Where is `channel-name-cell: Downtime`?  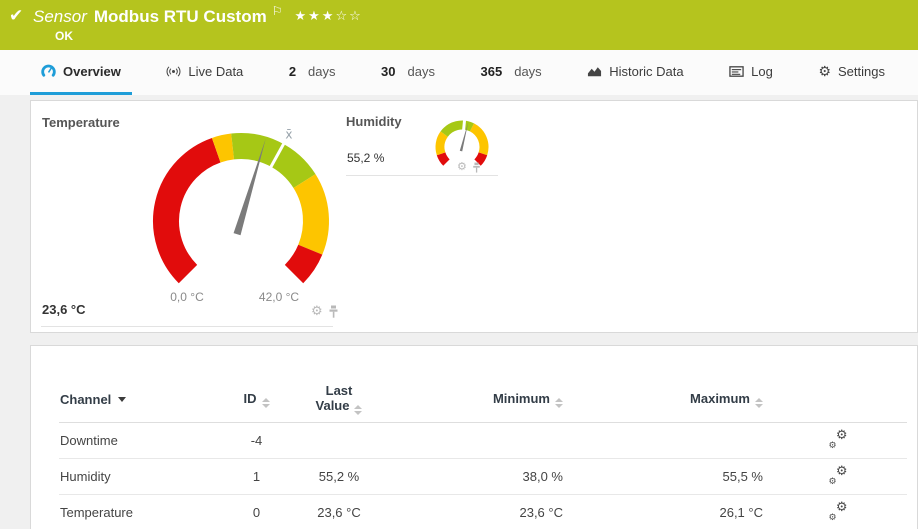
channel-name-cell: Downtime is located at coordinates (139, 440).